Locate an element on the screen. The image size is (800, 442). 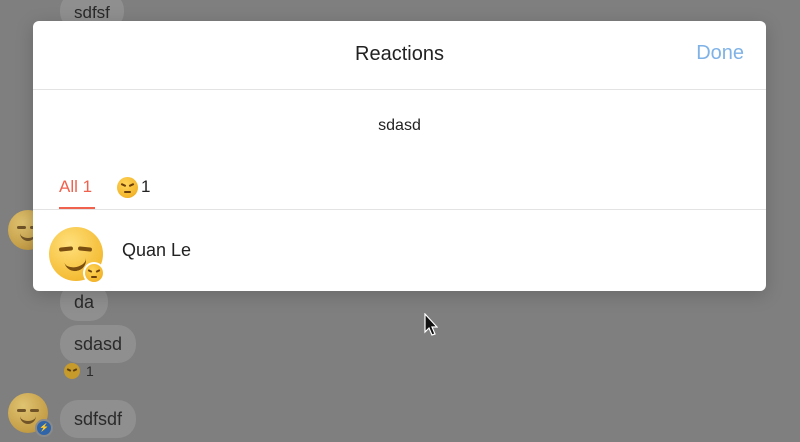
message-bubble: sdfsdf is located at coordinates (98, 419).